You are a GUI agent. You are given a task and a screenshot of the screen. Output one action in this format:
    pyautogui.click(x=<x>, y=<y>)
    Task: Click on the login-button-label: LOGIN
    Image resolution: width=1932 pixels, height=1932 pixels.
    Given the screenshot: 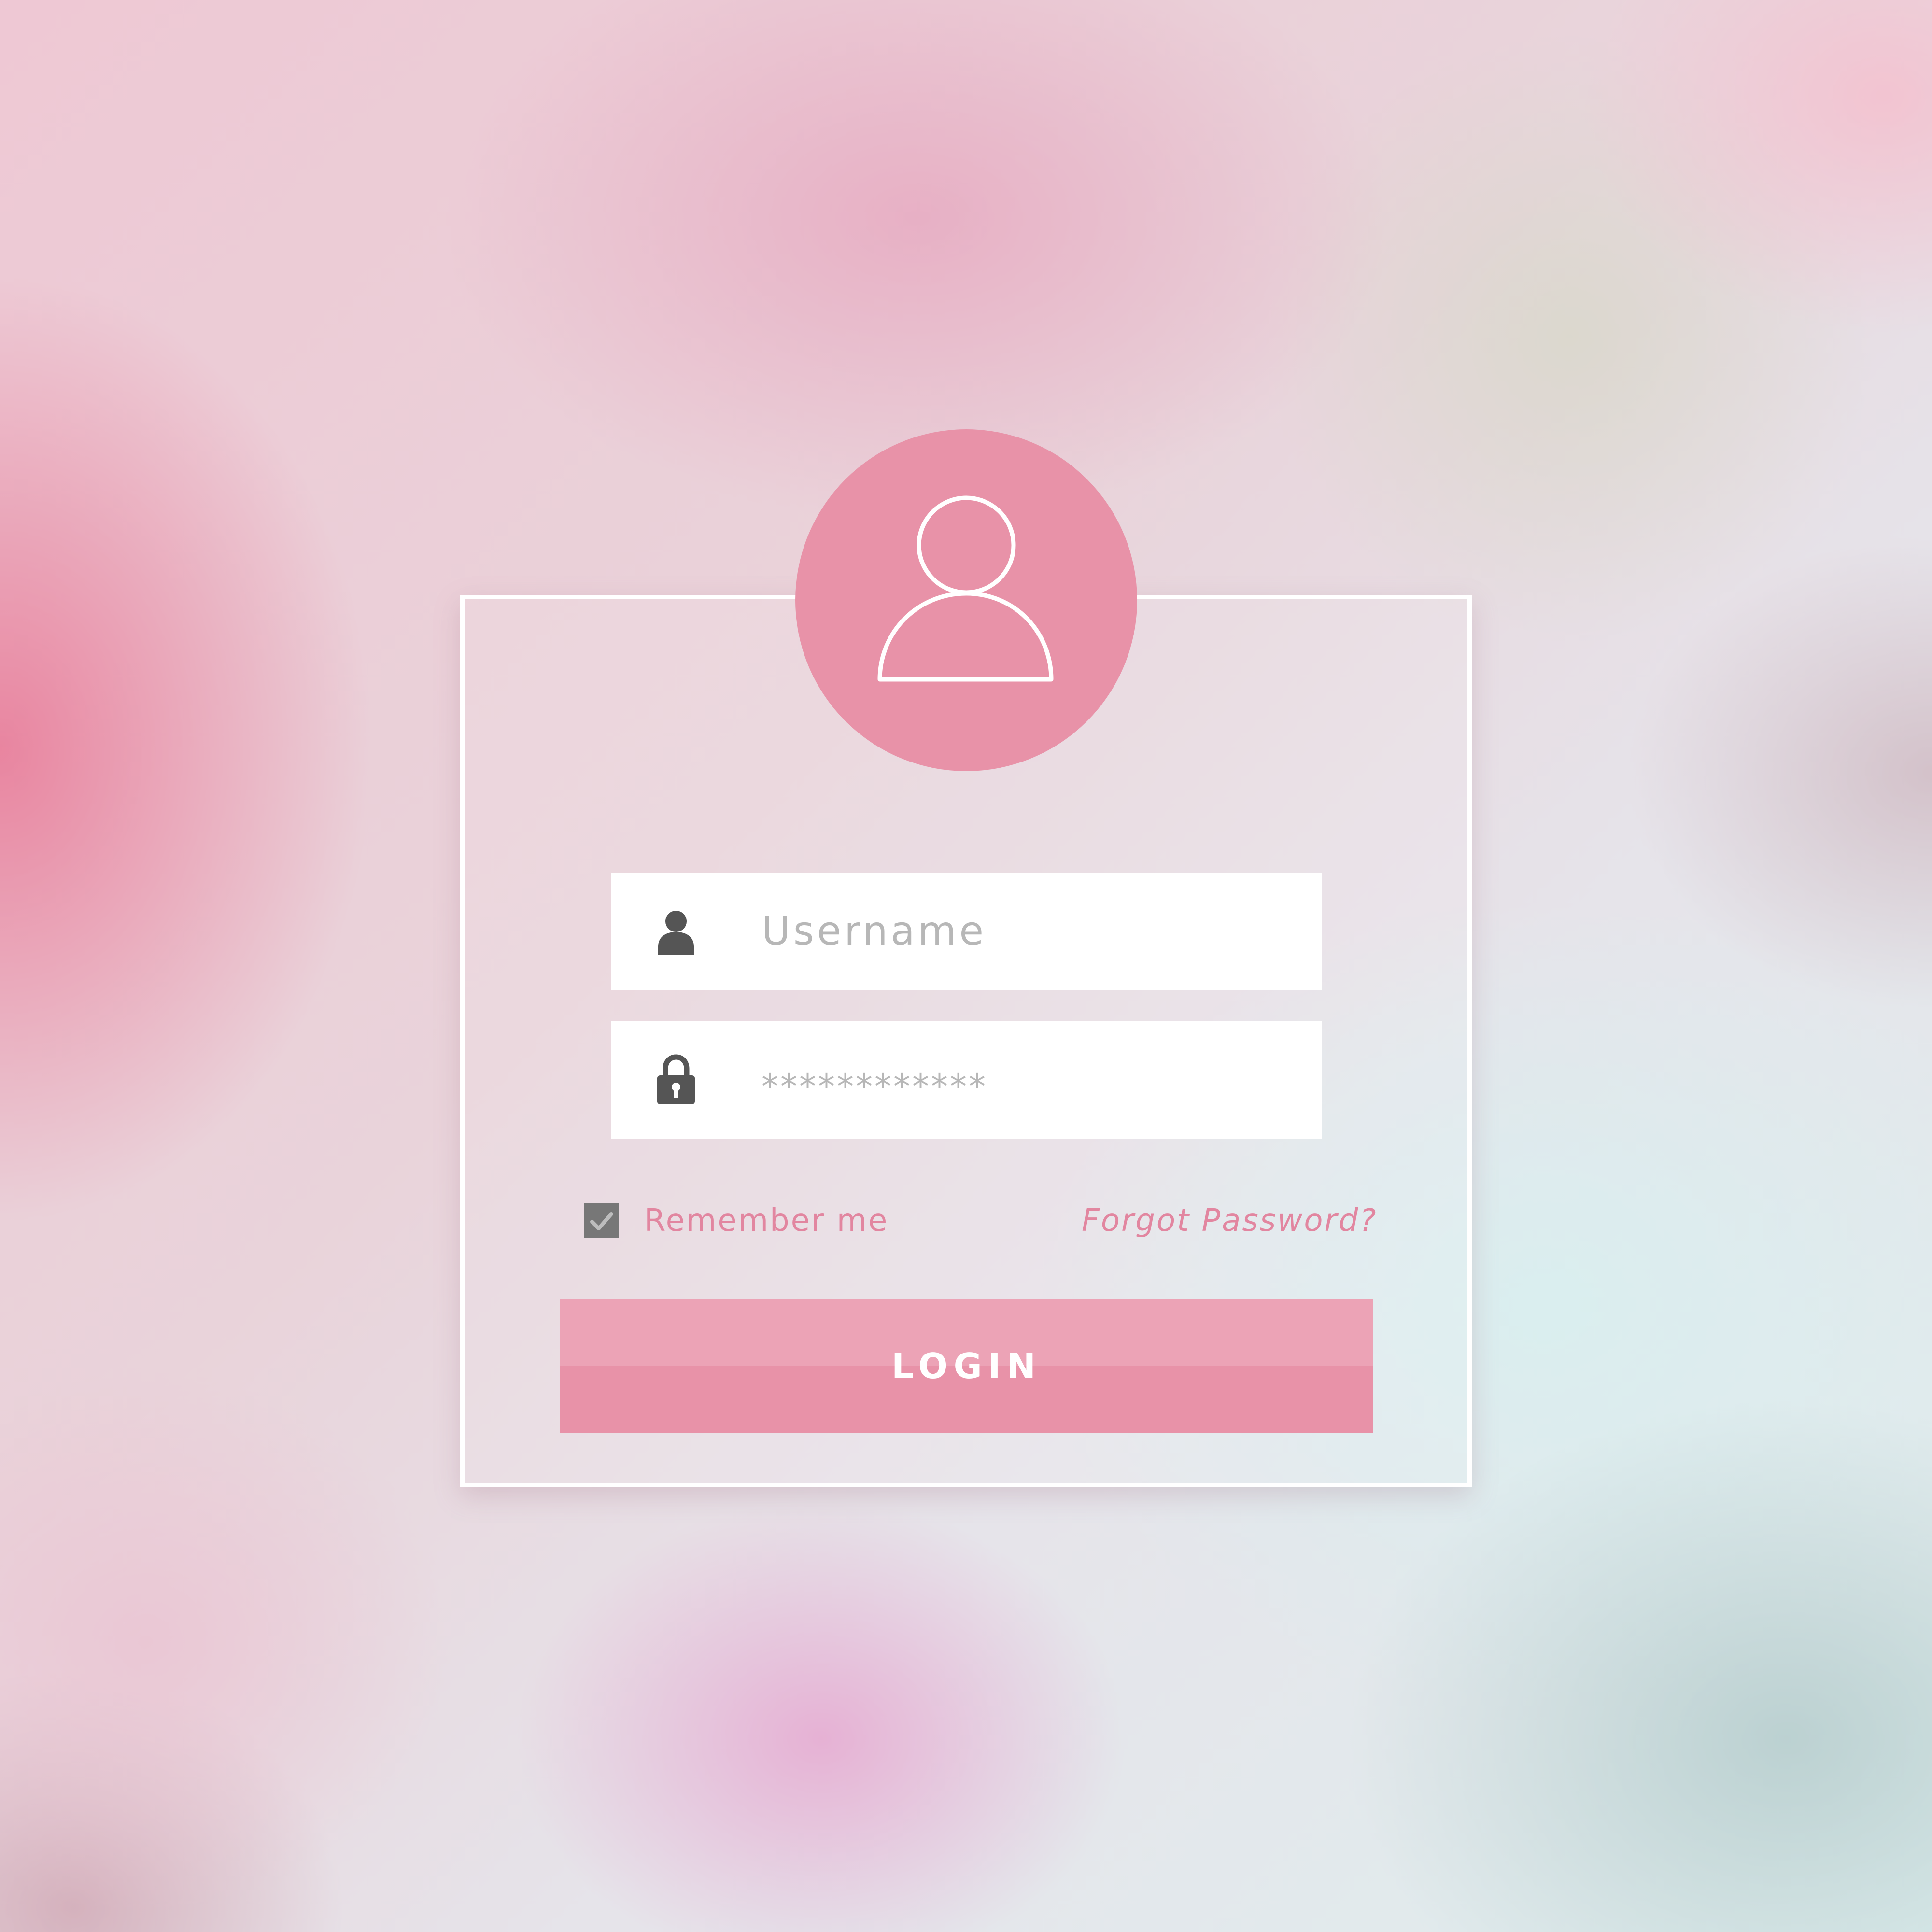 What is the action you would take?
    pyautogui.click(x=966, y=1366)
    